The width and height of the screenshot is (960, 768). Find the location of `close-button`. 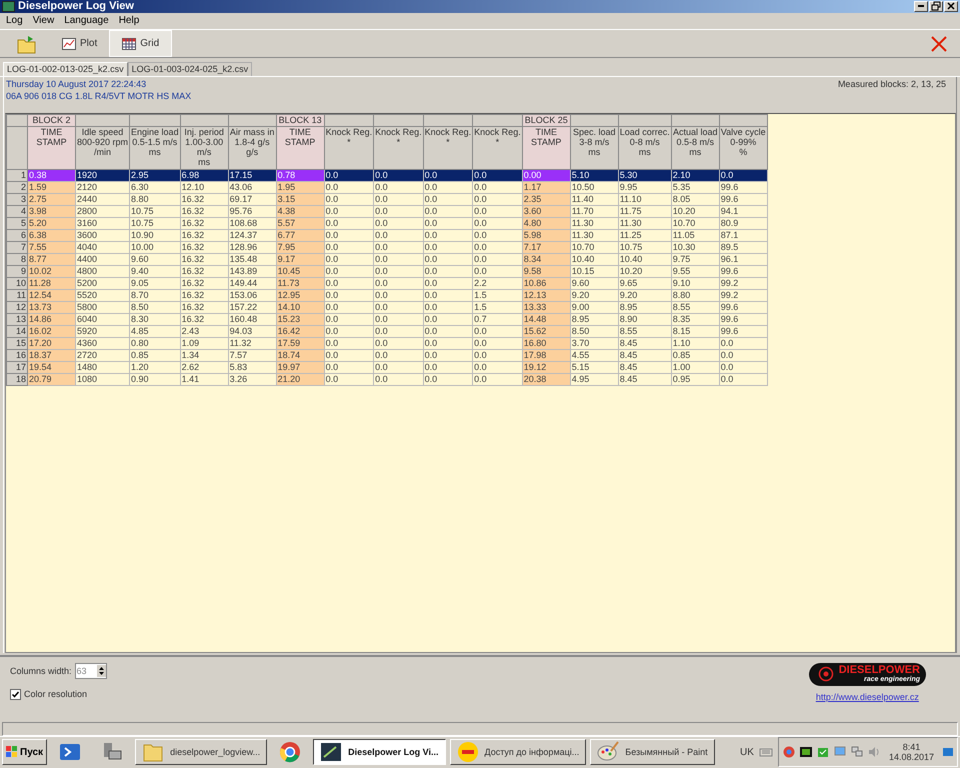

close-button is located at coordinates (951, 6).